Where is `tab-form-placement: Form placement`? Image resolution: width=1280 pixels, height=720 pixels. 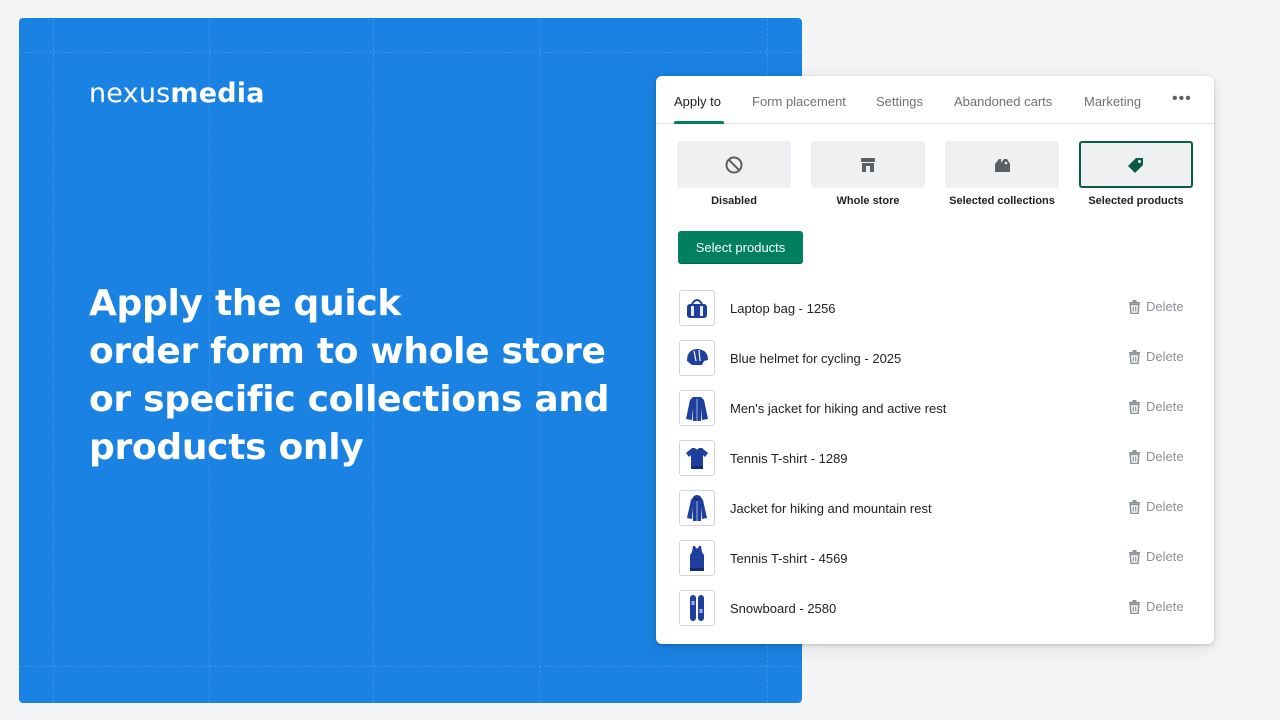 tab-form-placement: Form placement is located at coordinates (799, 101).